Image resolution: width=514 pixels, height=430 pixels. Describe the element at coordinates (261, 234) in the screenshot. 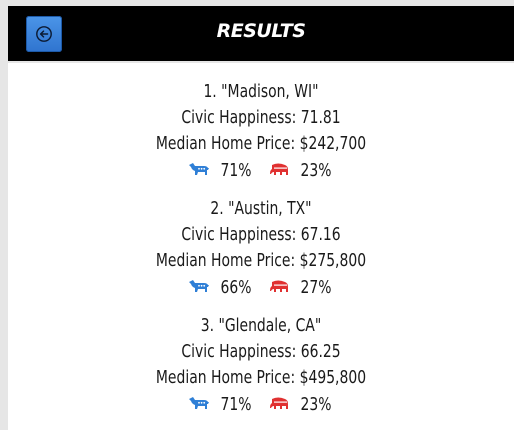

I see `result-civic-happiness: Civic Happiness: 67.16` at that location.